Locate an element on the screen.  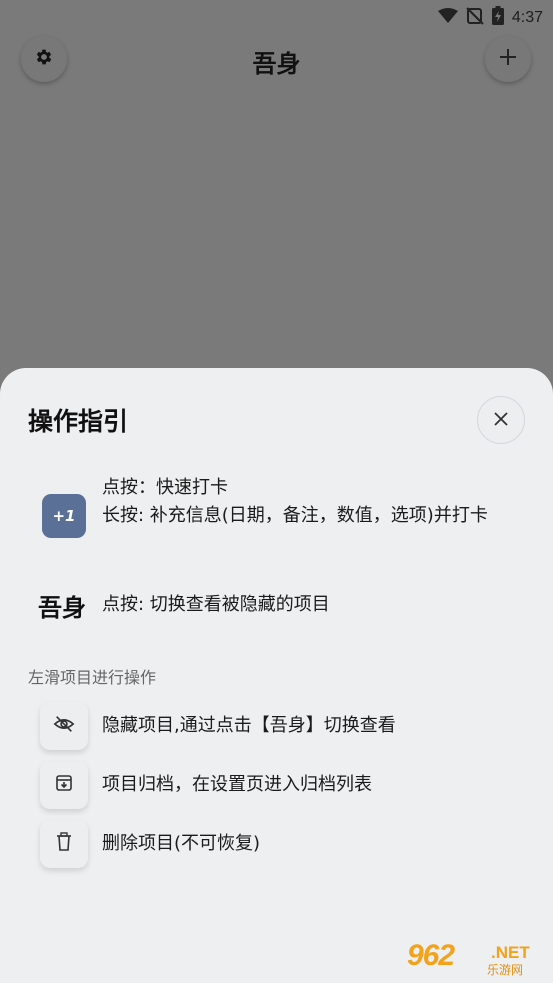
wifi-icon is located at coordinates (447, 17).